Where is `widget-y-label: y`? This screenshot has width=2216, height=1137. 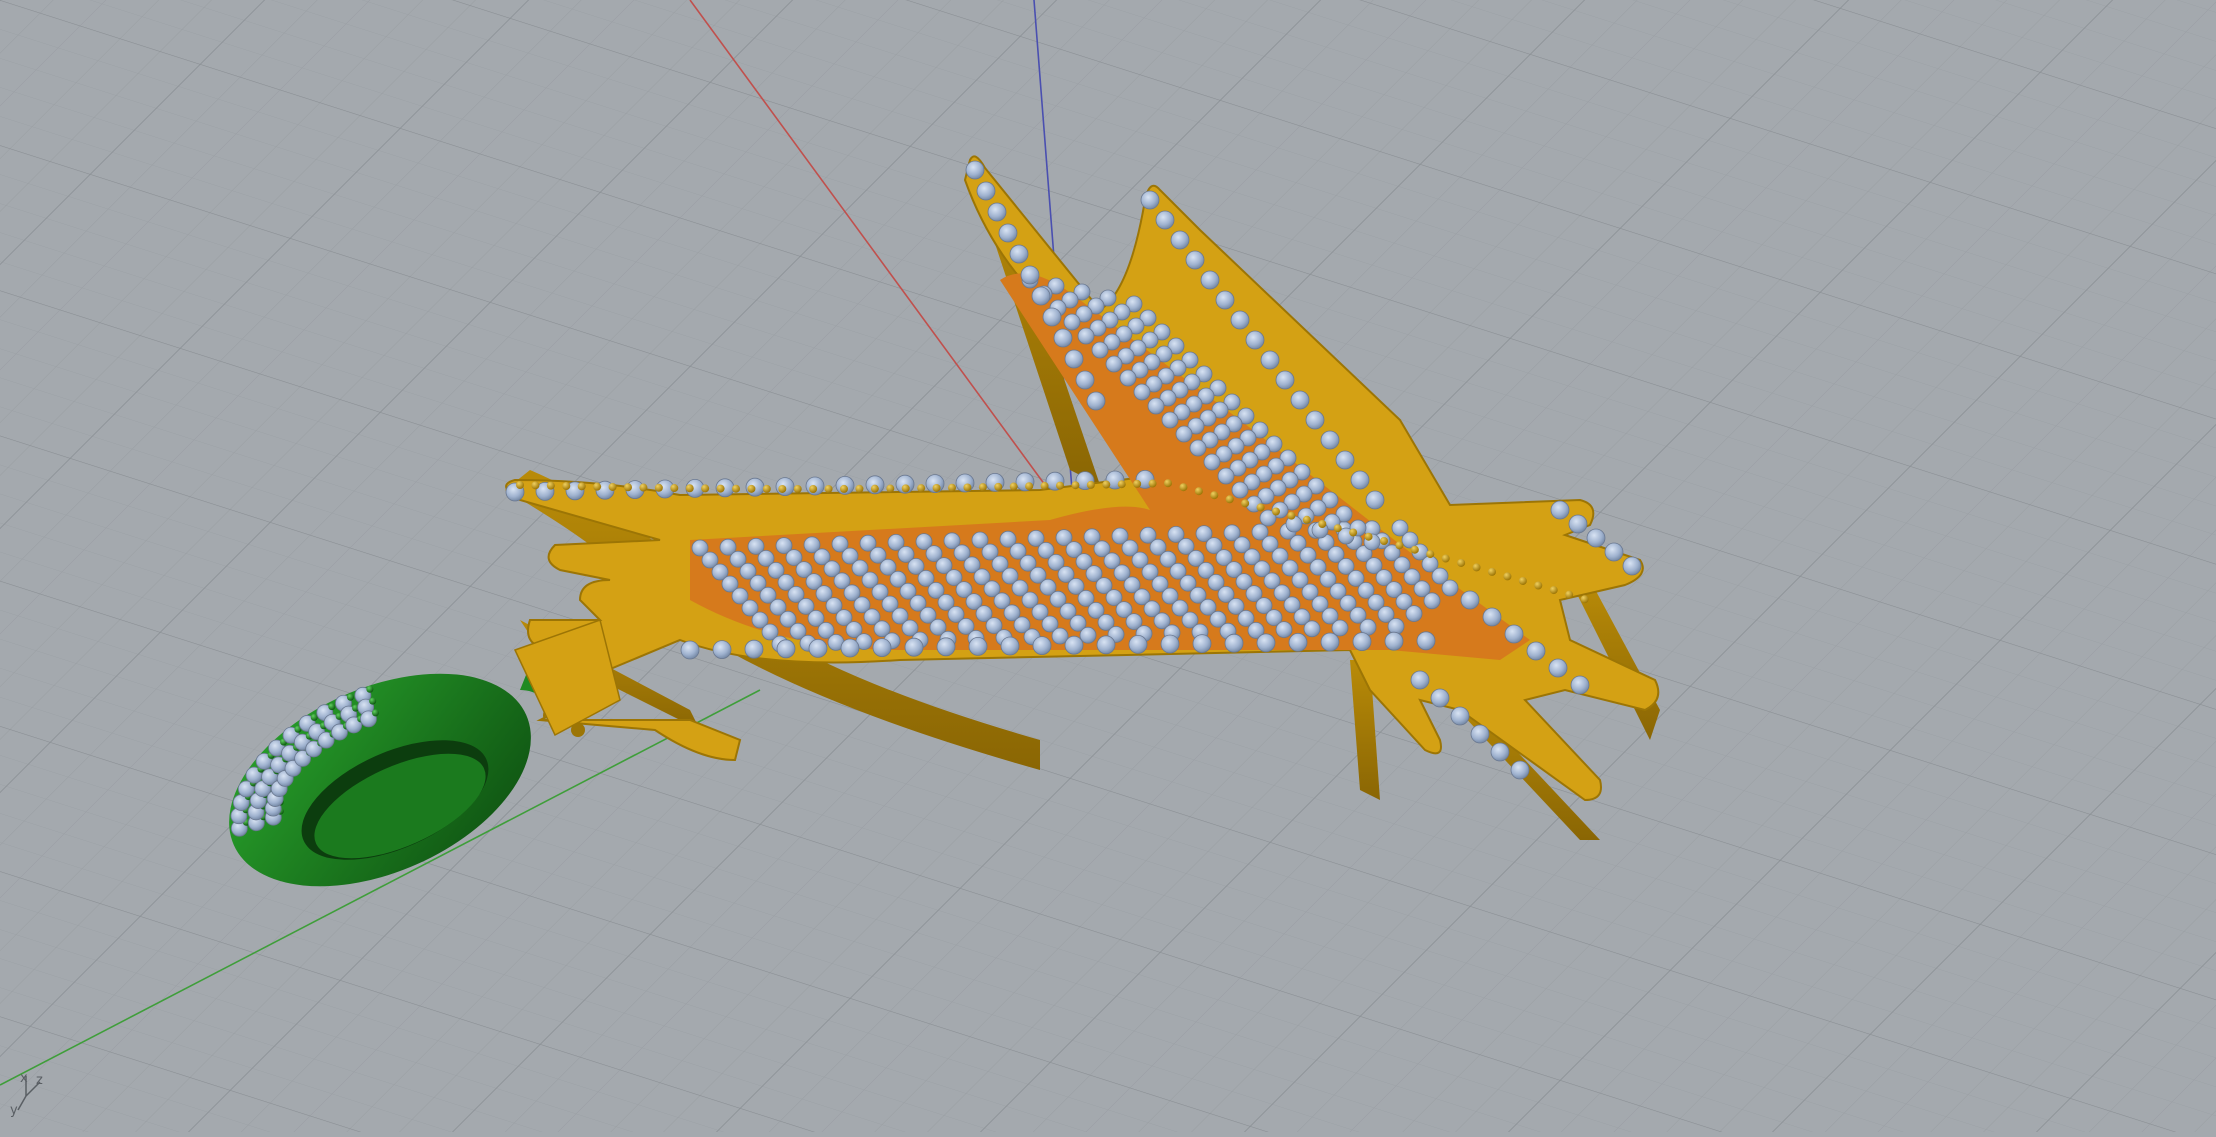
widget-y-label: y is located at coordinates (14, 1110).